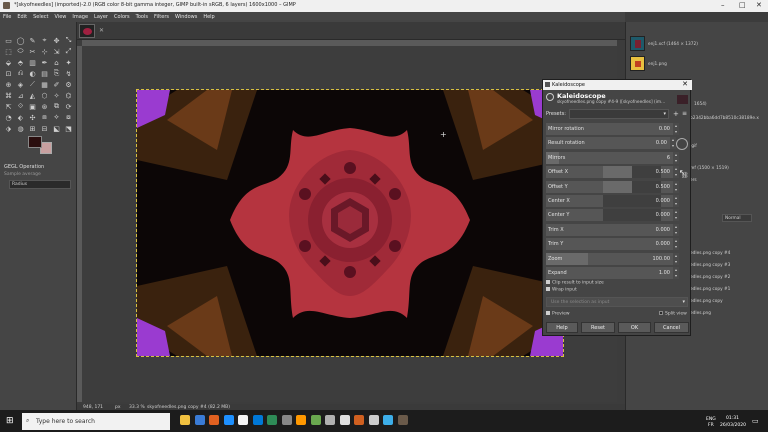 This screenshot has width=768, height=432. I want to click on tool-icon: ◐, so click(32, 73).